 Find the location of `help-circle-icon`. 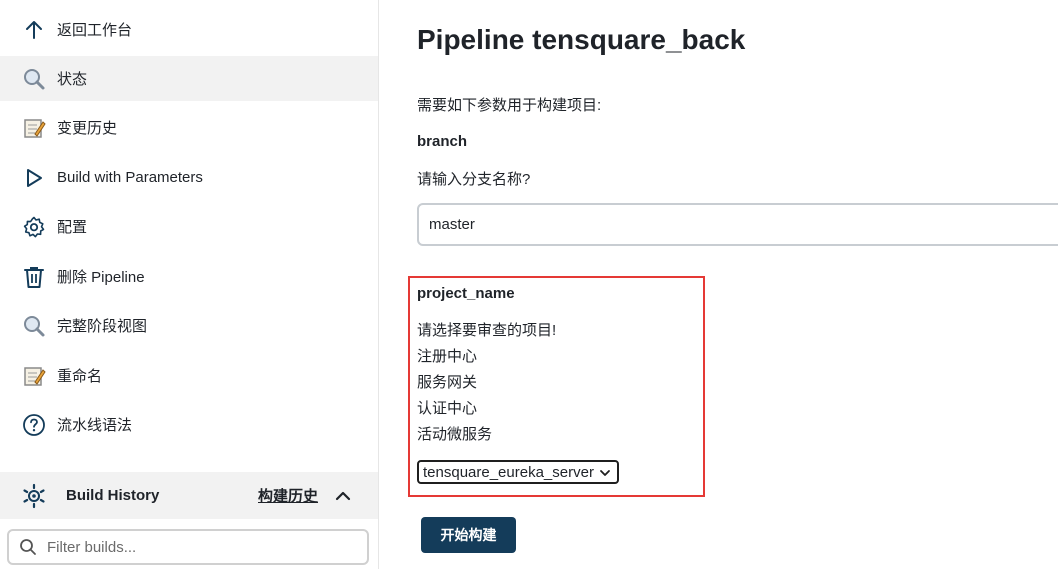

help-circle-icon is located at coordinates (34, 425).